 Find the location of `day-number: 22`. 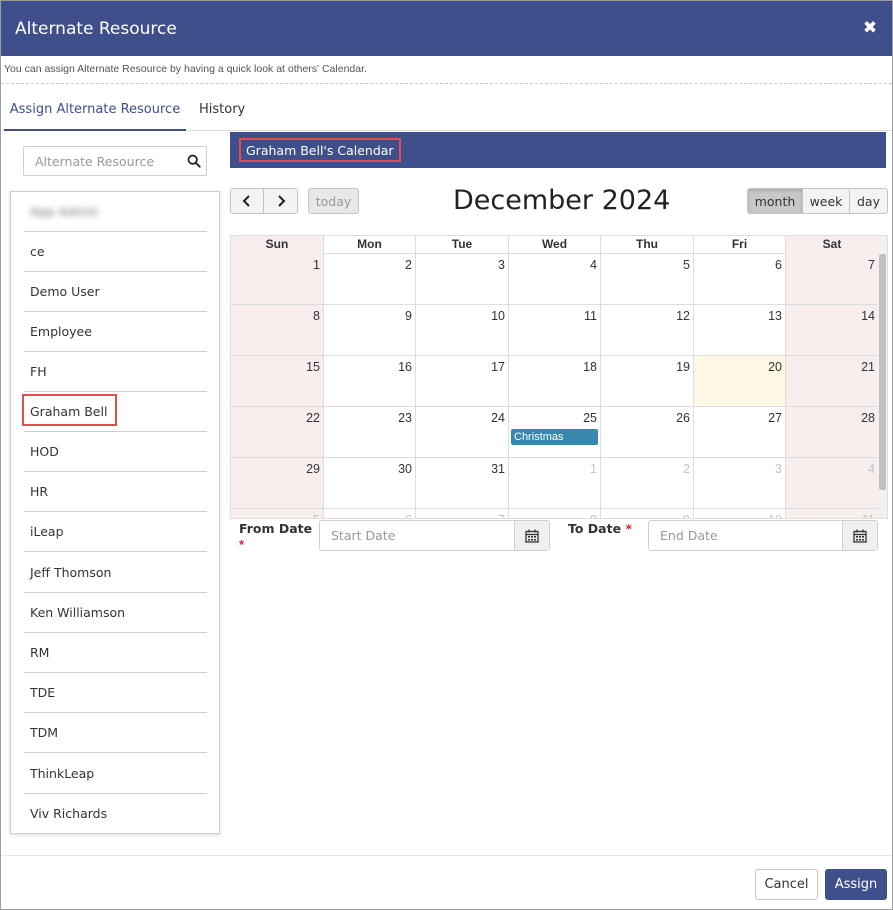

day-number: 22 is located at coordinates (313, 418).